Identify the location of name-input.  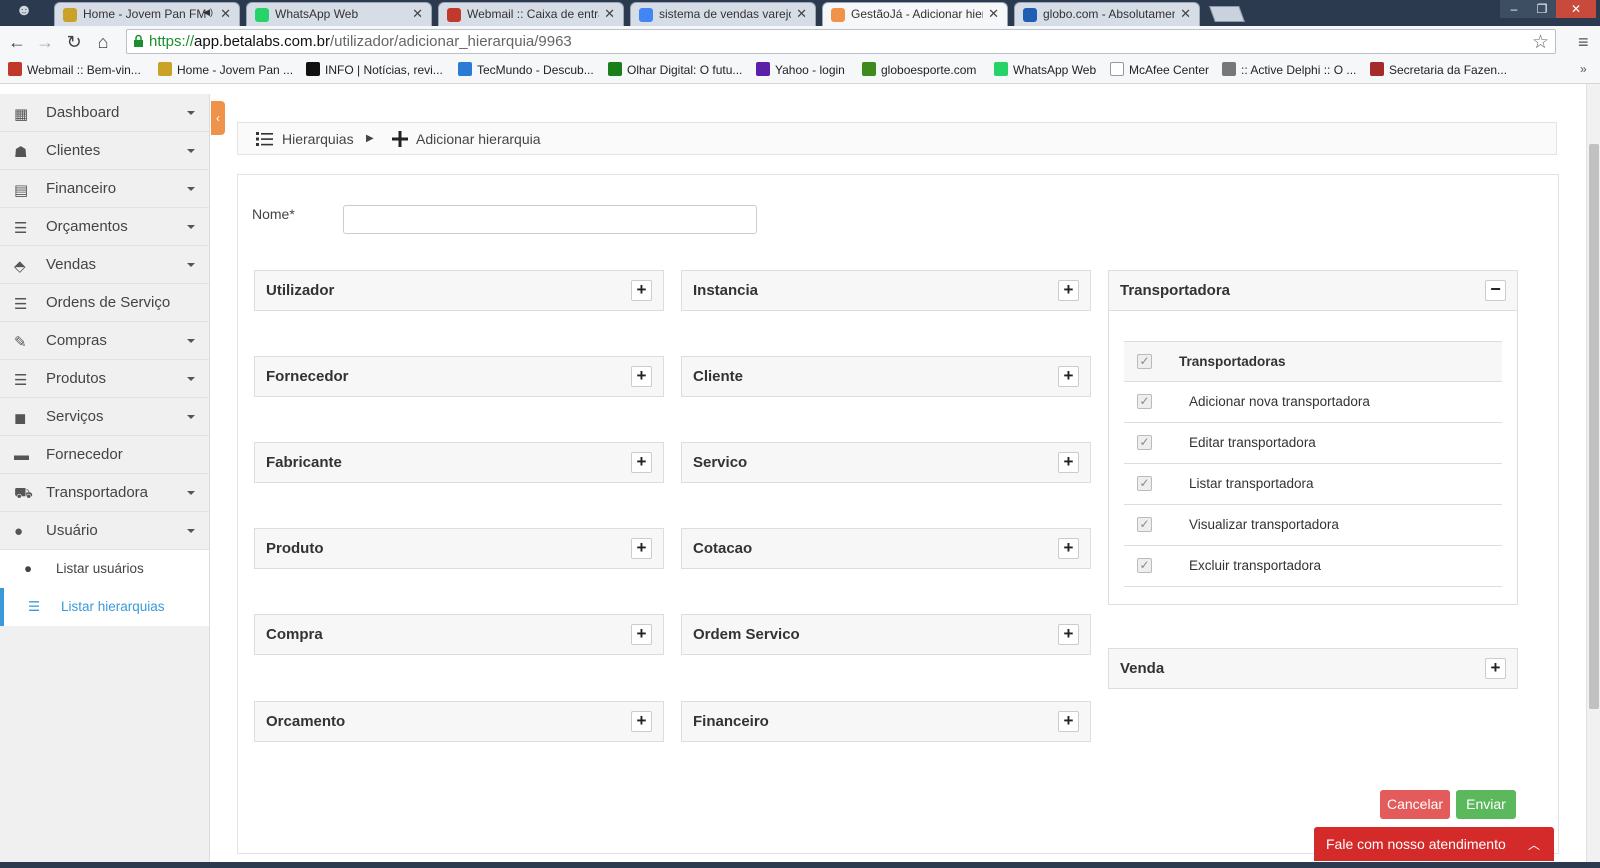
(550, 219).